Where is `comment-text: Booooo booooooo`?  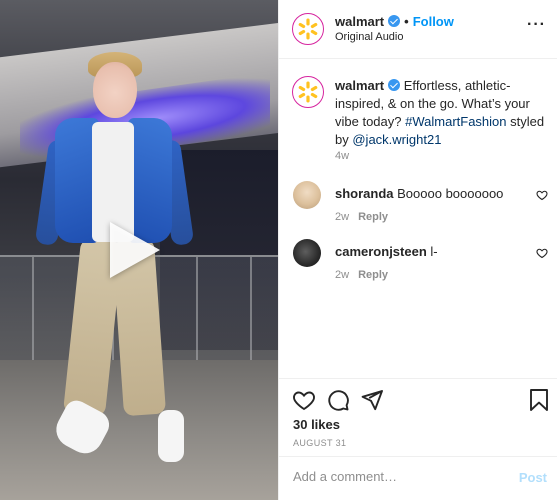
comment-text: Booooo booooooo is located at coordinates (450, 193).